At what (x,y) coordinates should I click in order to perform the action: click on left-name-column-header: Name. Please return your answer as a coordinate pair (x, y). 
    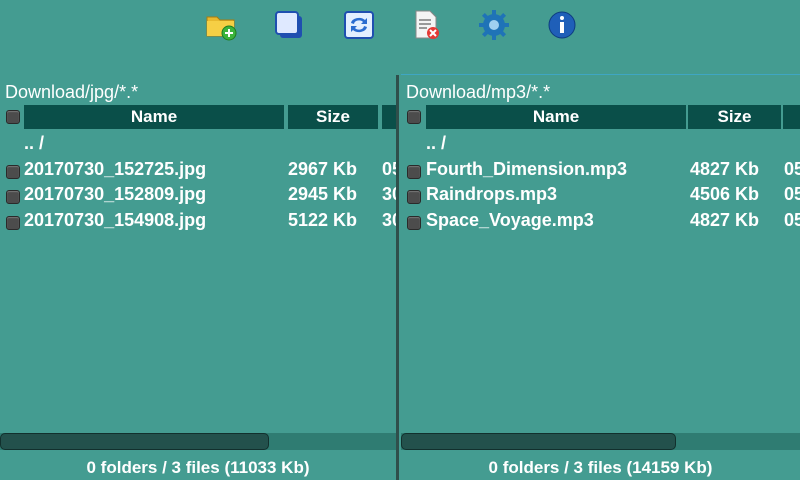
    Looking at the image, I should click on (154, 117).